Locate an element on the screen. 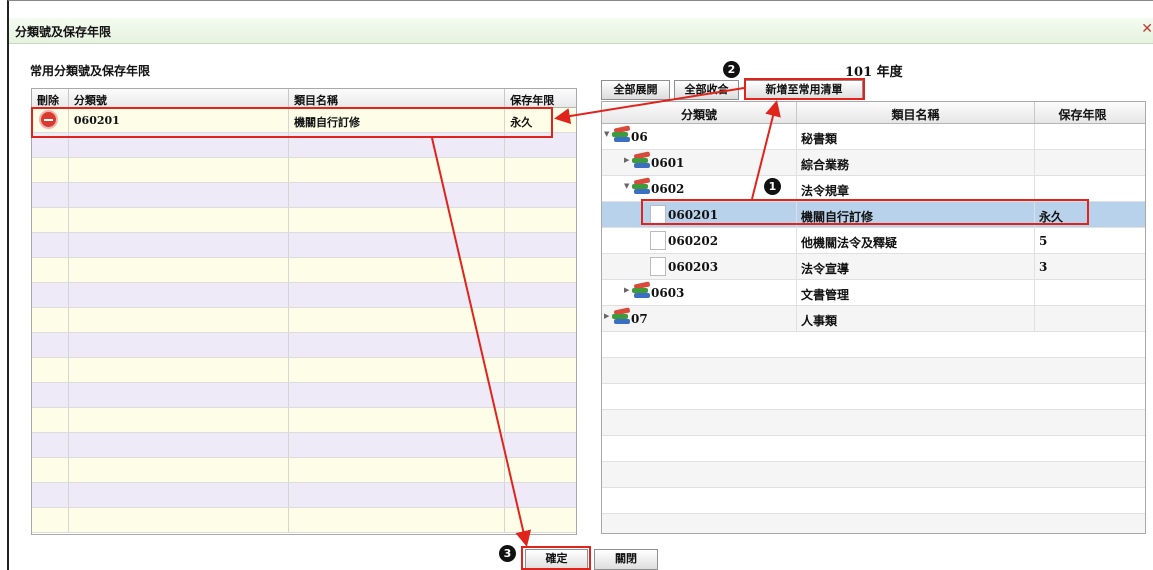  arrow-list-to-ok is located at coordinates (481, 342).